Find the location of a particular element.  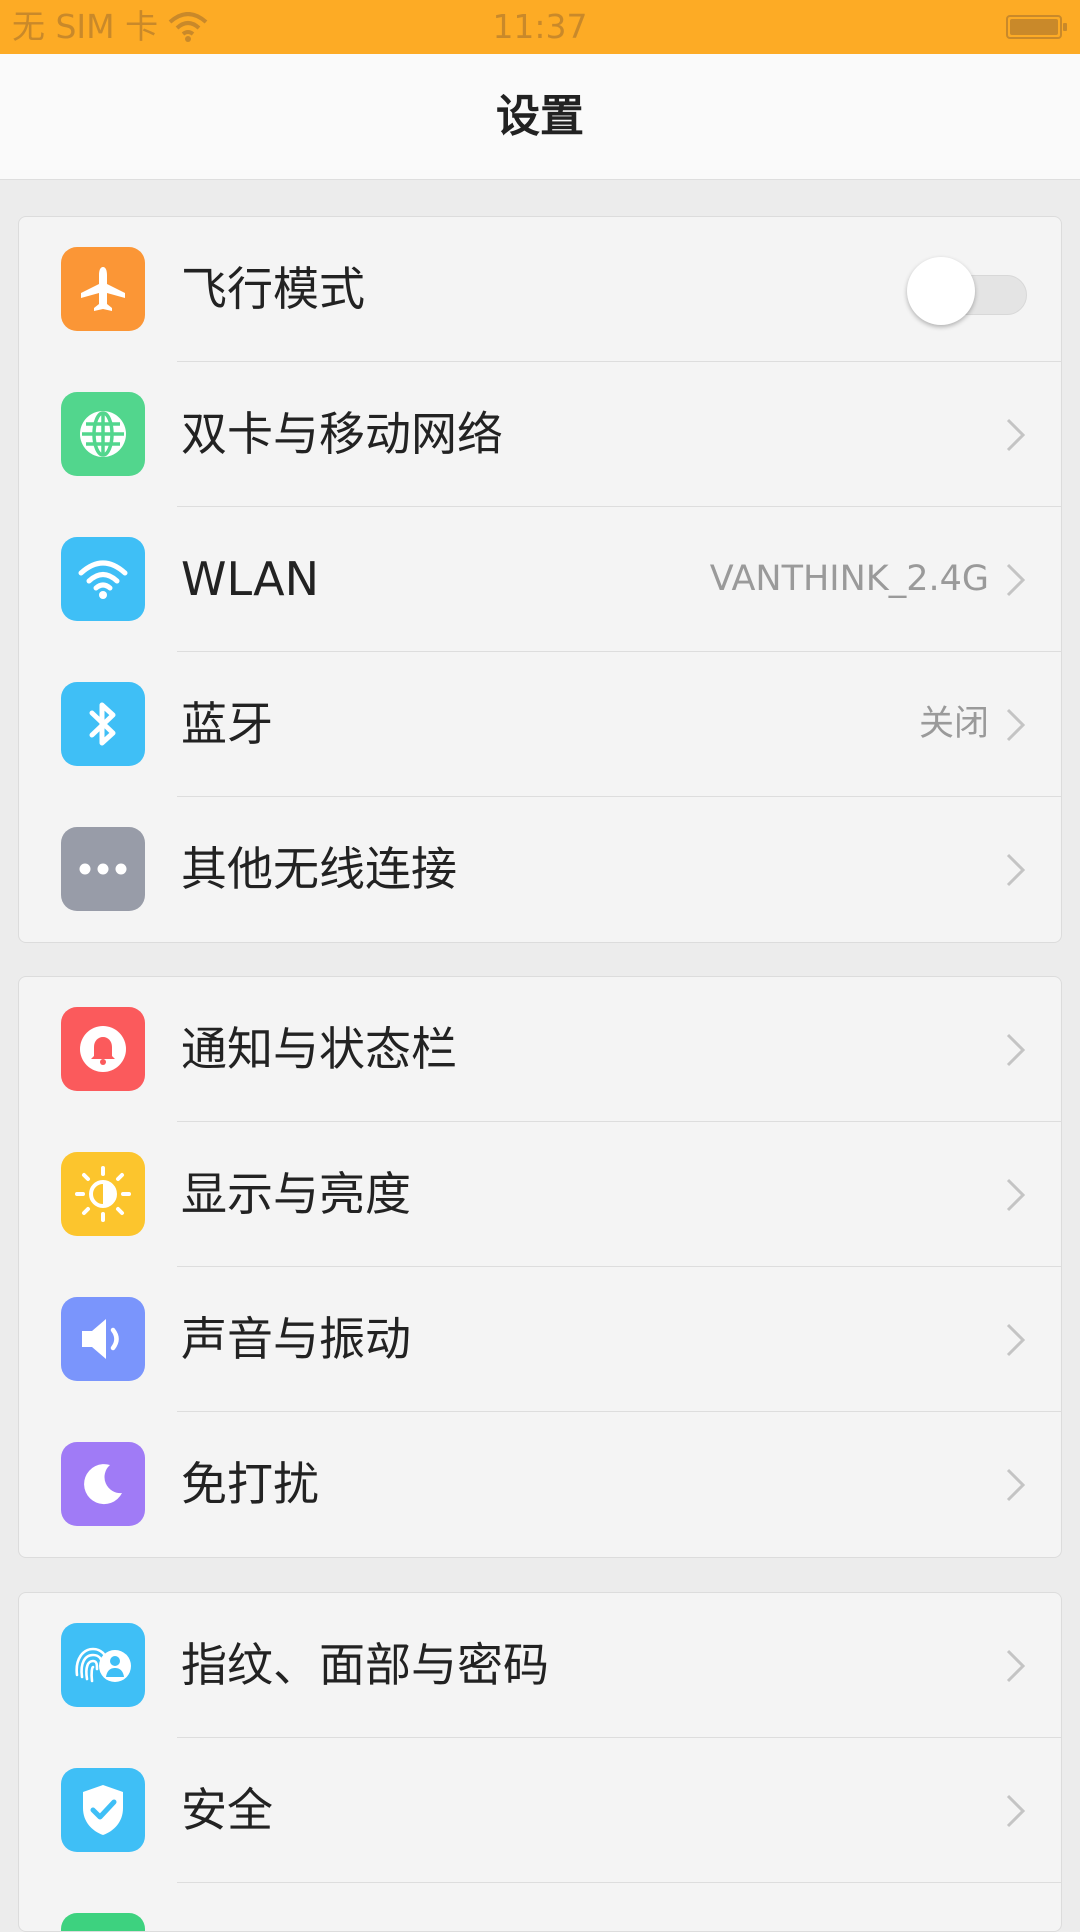

settings-item-sound-vibration: 声音与振动 is located at coordinates (540, 1339).